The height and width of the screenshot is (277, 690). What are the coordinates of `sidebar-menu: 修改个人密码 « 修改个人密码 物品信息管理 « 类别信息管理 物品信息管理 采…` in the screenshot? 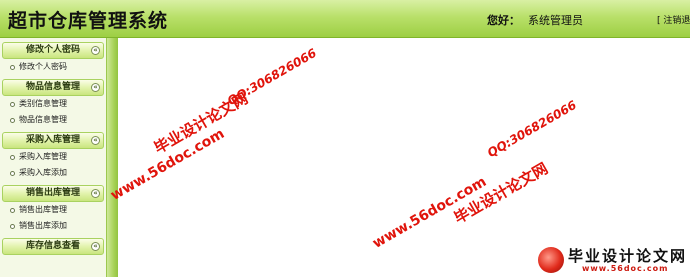 It's located at (53, 157).